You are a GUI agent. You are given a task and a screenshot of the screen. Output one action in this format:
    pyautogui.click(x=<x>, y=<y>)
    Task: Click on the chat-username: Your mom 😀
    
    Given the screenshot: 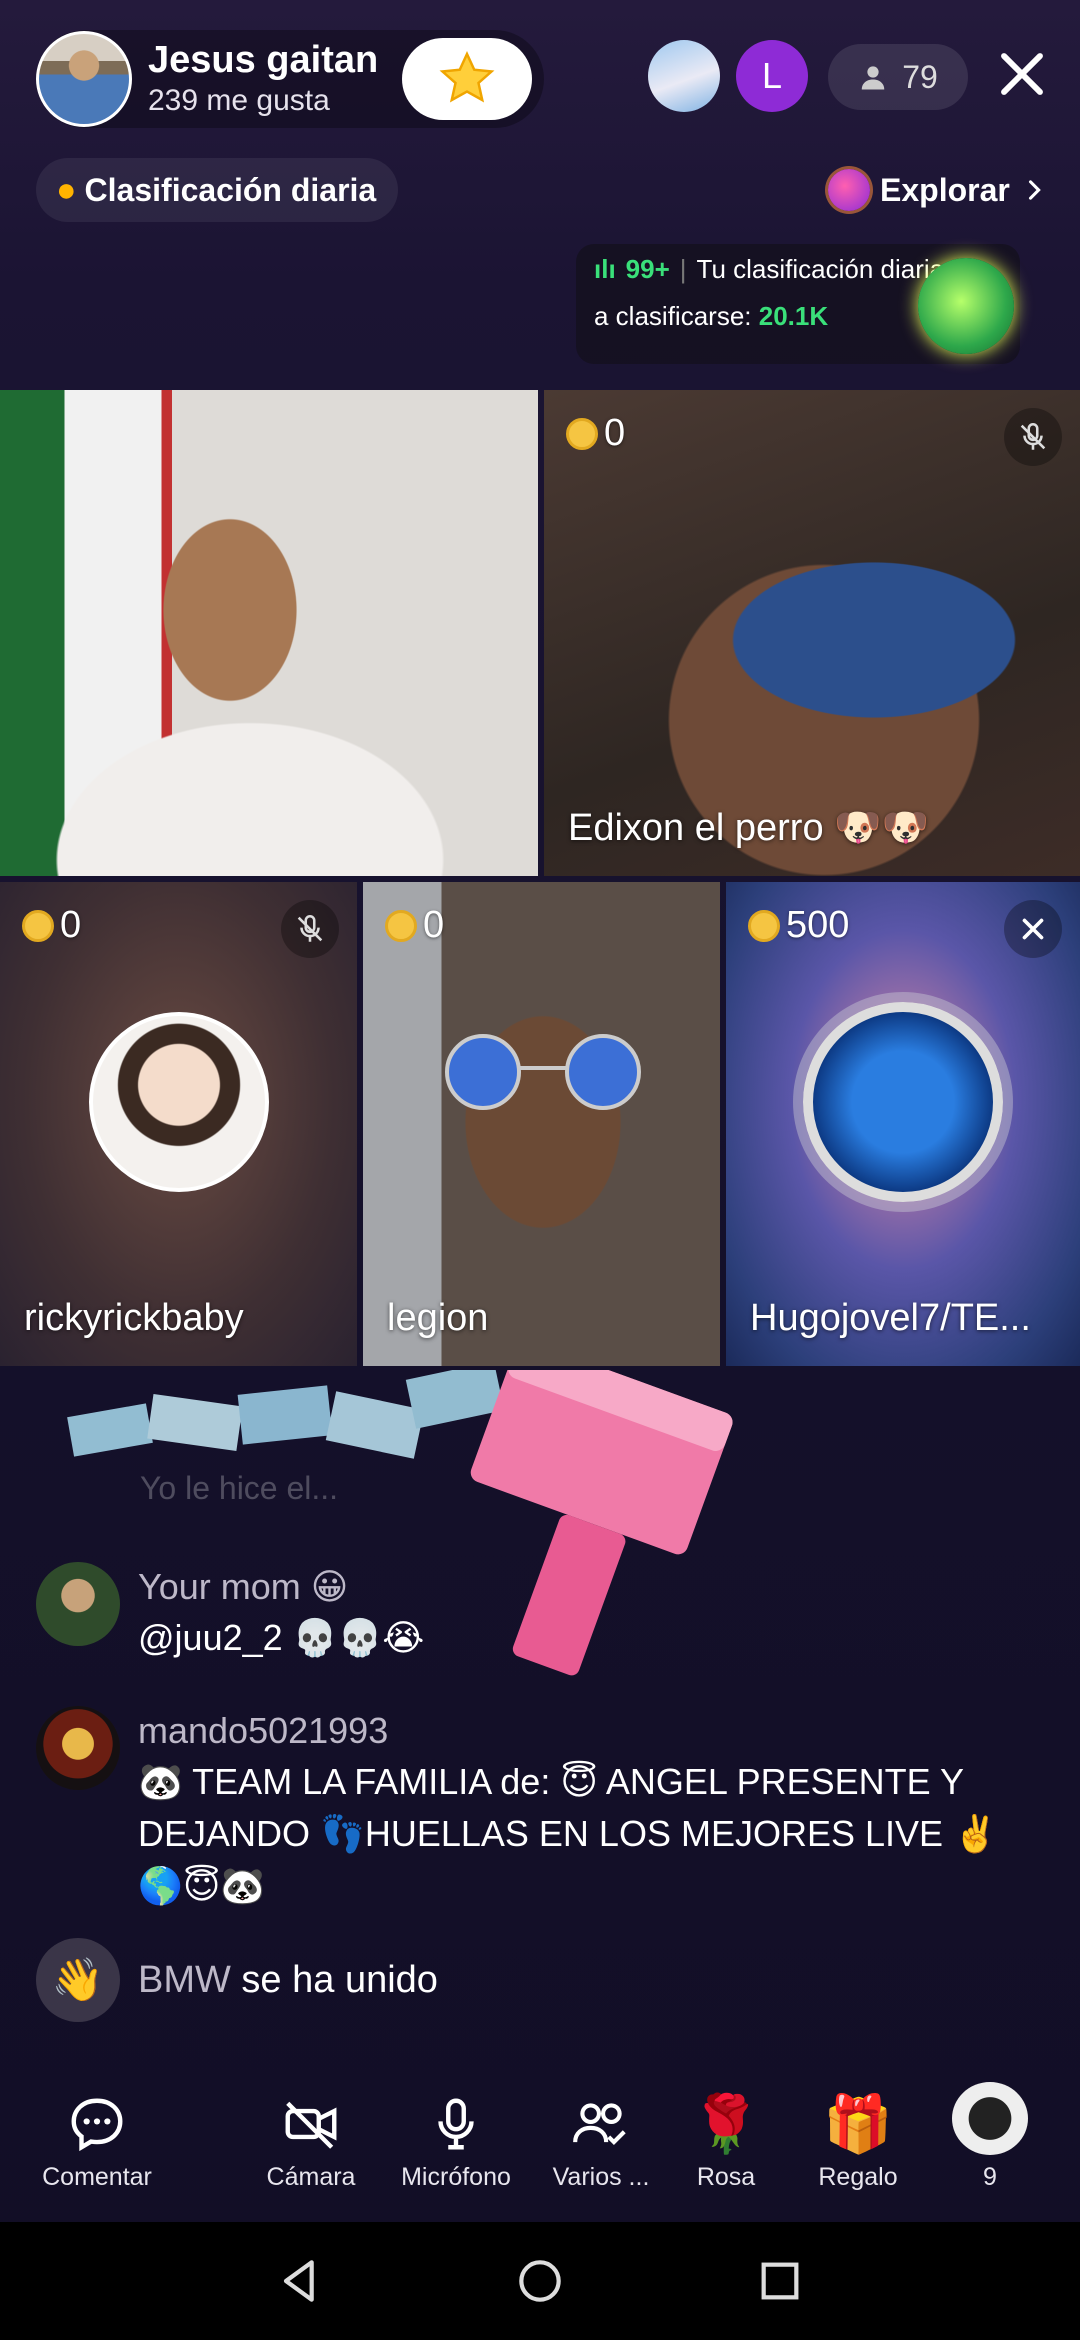 What is the action you would take?
    pyautogui.click(x=243, y=1586)
    